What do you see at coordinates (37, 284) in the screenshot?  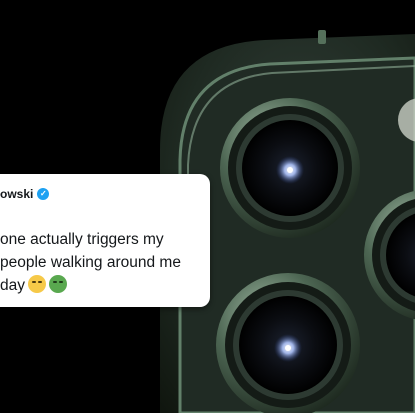 I see `relieved-face-emoji` at bounding box center [37, 284].